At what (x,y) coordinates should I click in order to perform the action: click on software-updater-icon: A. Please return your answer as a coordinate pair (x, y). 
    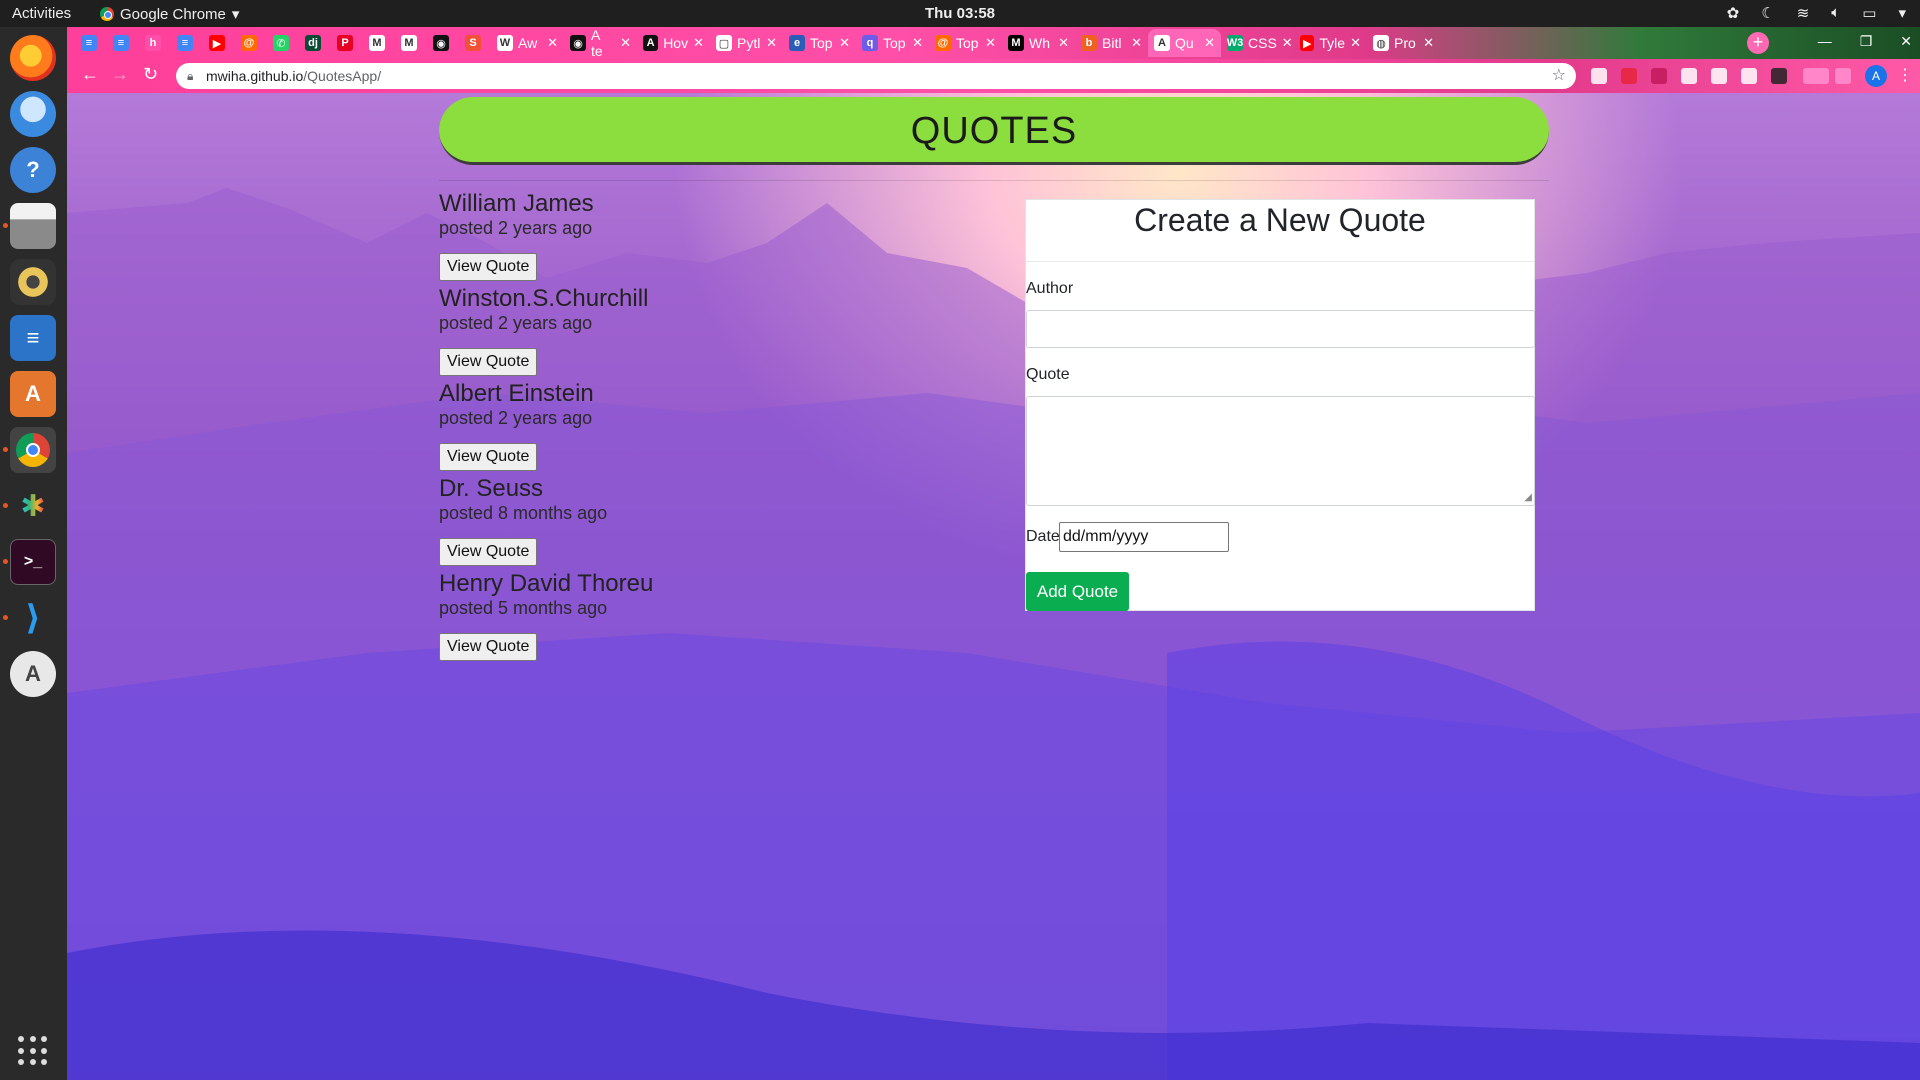
    Looking at the image, I should click on (33, 674).